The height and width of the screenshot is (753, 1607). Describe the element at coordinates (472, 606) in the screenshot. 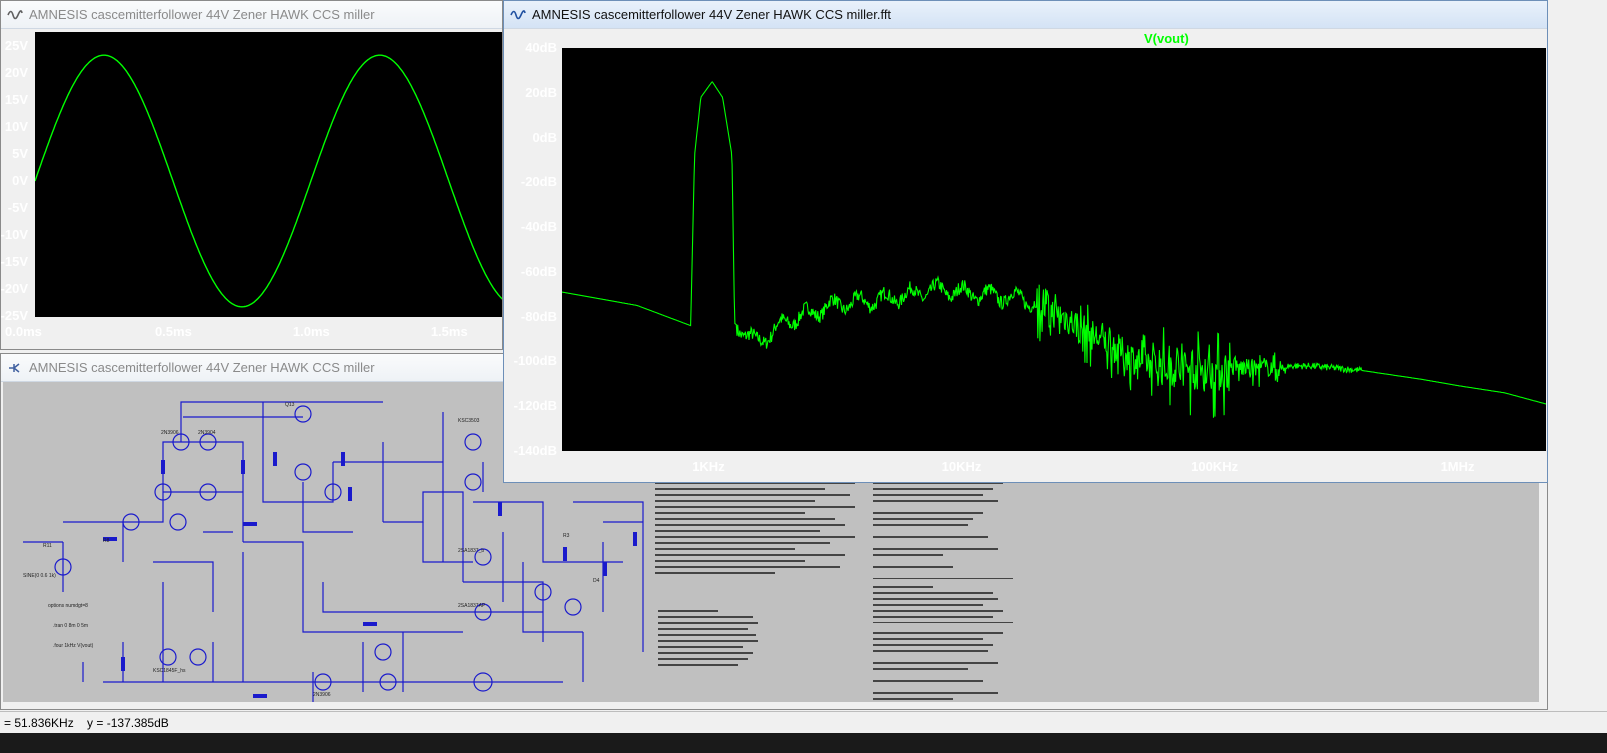

I see `svg-text: 2SA1837AP` at that location.